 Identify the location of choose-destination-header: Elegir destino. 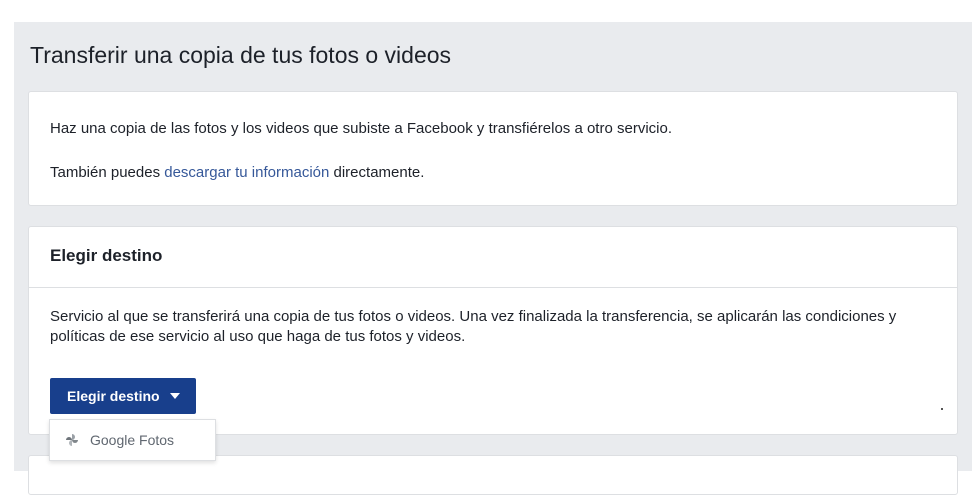
(493, 257).